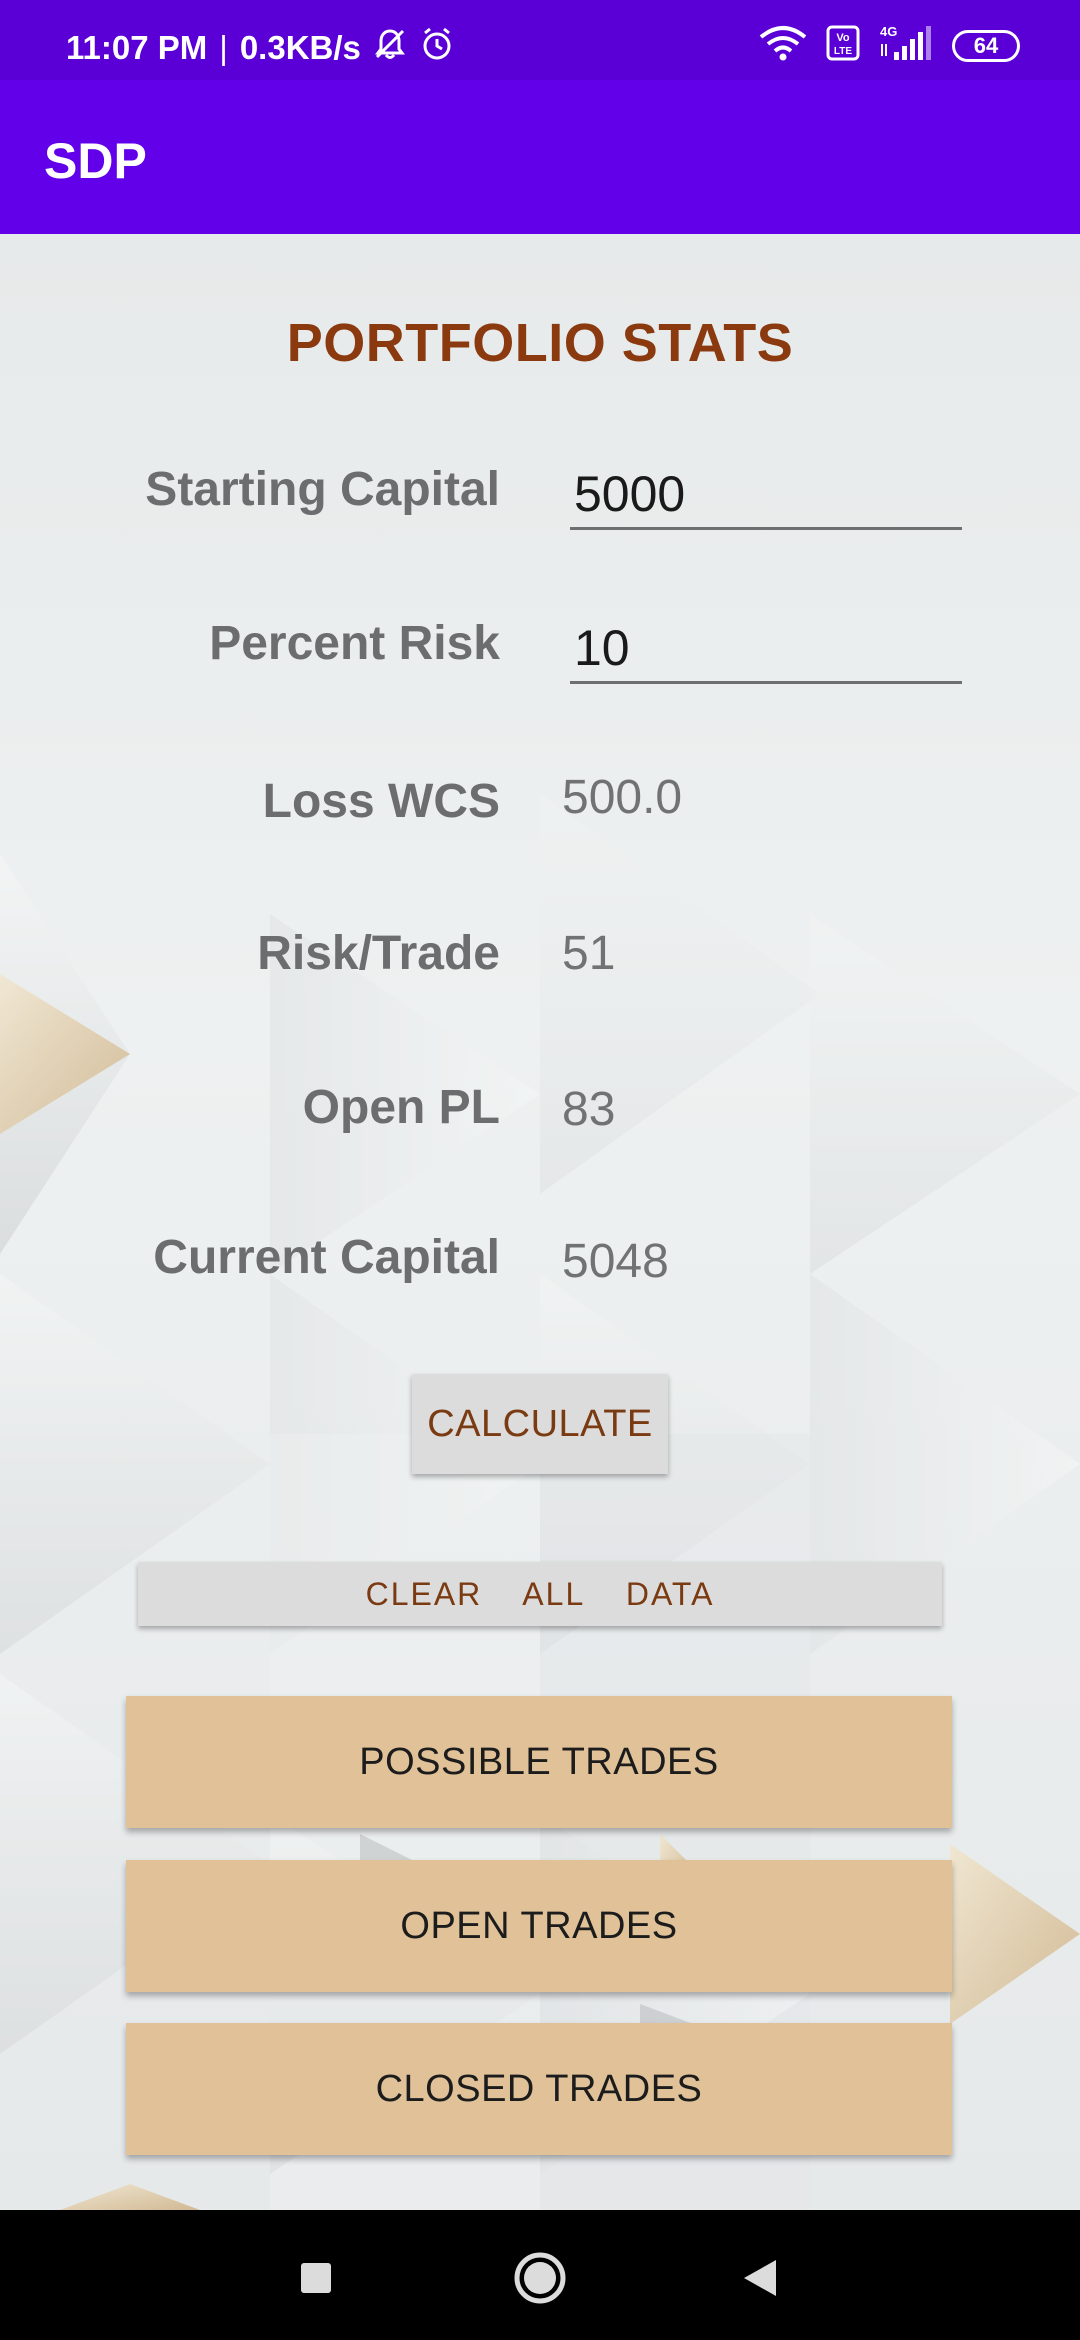 This screenshot has width=1080, height=2340. What do you see at coordinates (540, 1424) in the screenshot?
I see `calculate-button: CALCULATE` at bounding box center [540, 1424].